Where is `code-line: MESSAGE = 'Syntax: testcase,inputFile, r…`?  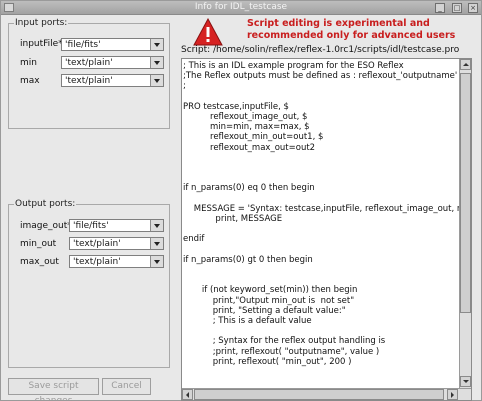 code-line: MESSAGE = 'Syntax: testcase,inputFile, r… is located at coordinates (326, 208).